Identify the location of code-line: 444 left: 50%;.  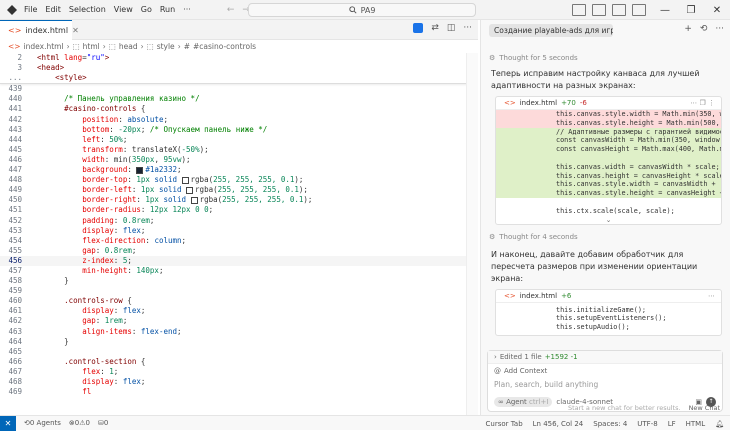
(239, 140).